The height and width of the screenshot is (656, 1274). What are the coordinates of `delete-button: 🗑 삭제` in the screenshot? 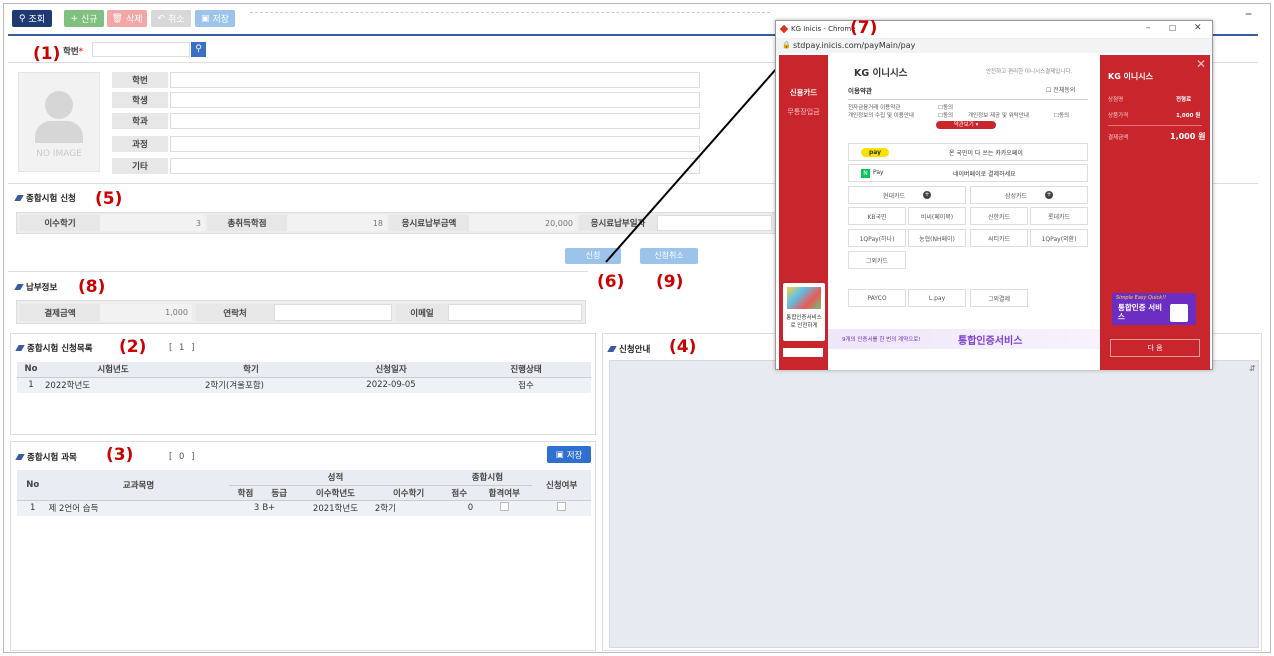 It's located at (127, 18).